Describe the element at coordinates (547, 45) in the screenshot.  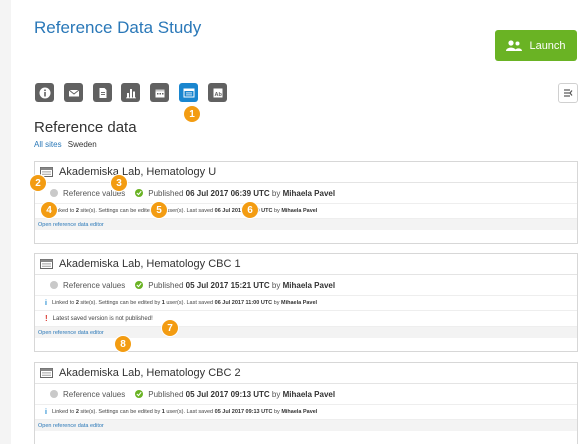
I see `launch-label: Launch` at that location.